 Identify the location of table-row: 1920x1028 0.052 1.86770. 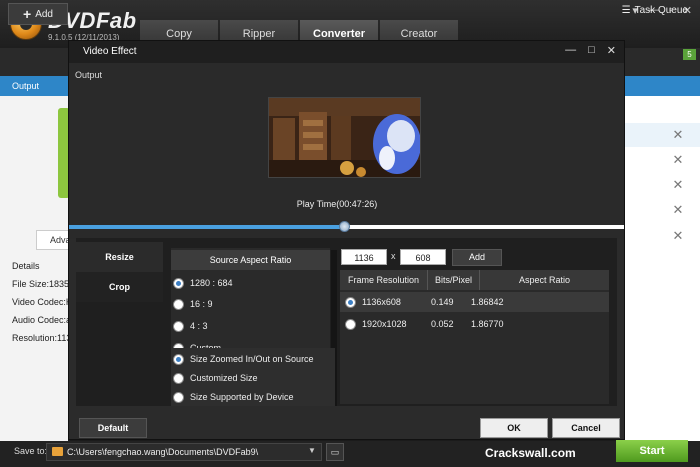
(474, 324).